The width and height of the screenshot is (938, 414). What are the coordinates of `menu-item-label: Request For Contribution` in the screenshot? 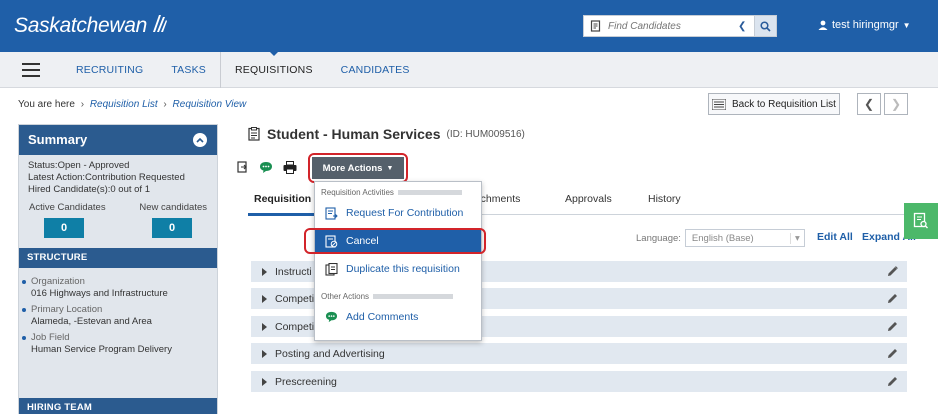 It's located at (405, 213).